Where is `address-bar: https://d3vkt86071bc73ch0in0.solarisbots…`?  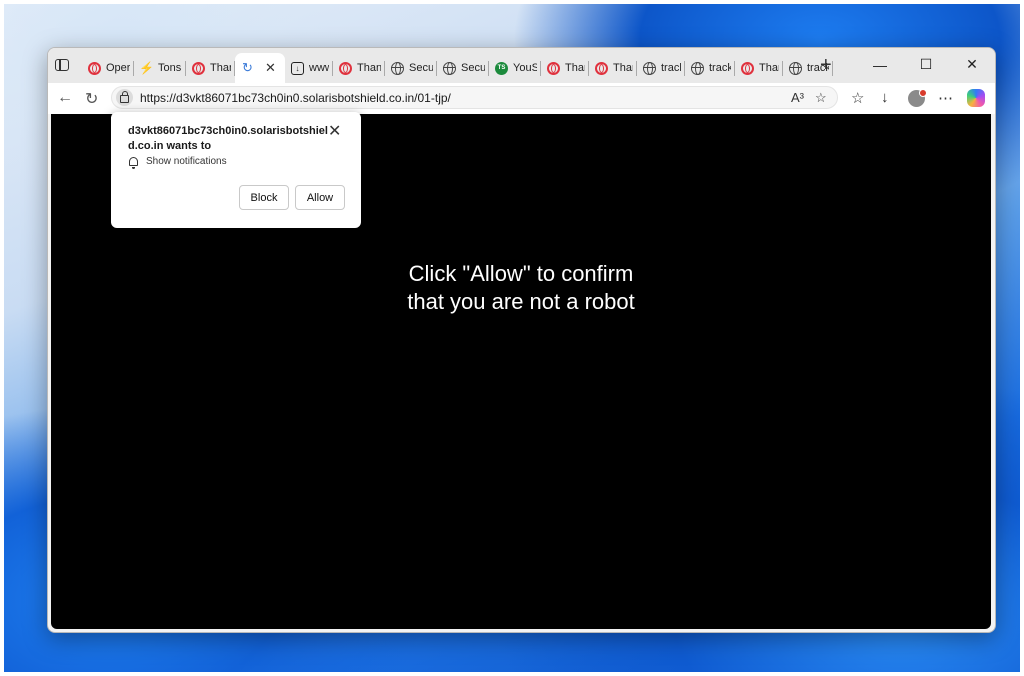 address-bar: https://d3vkt86071bc73ch0in0.solarisbots… is located at coordinates (474, 97).